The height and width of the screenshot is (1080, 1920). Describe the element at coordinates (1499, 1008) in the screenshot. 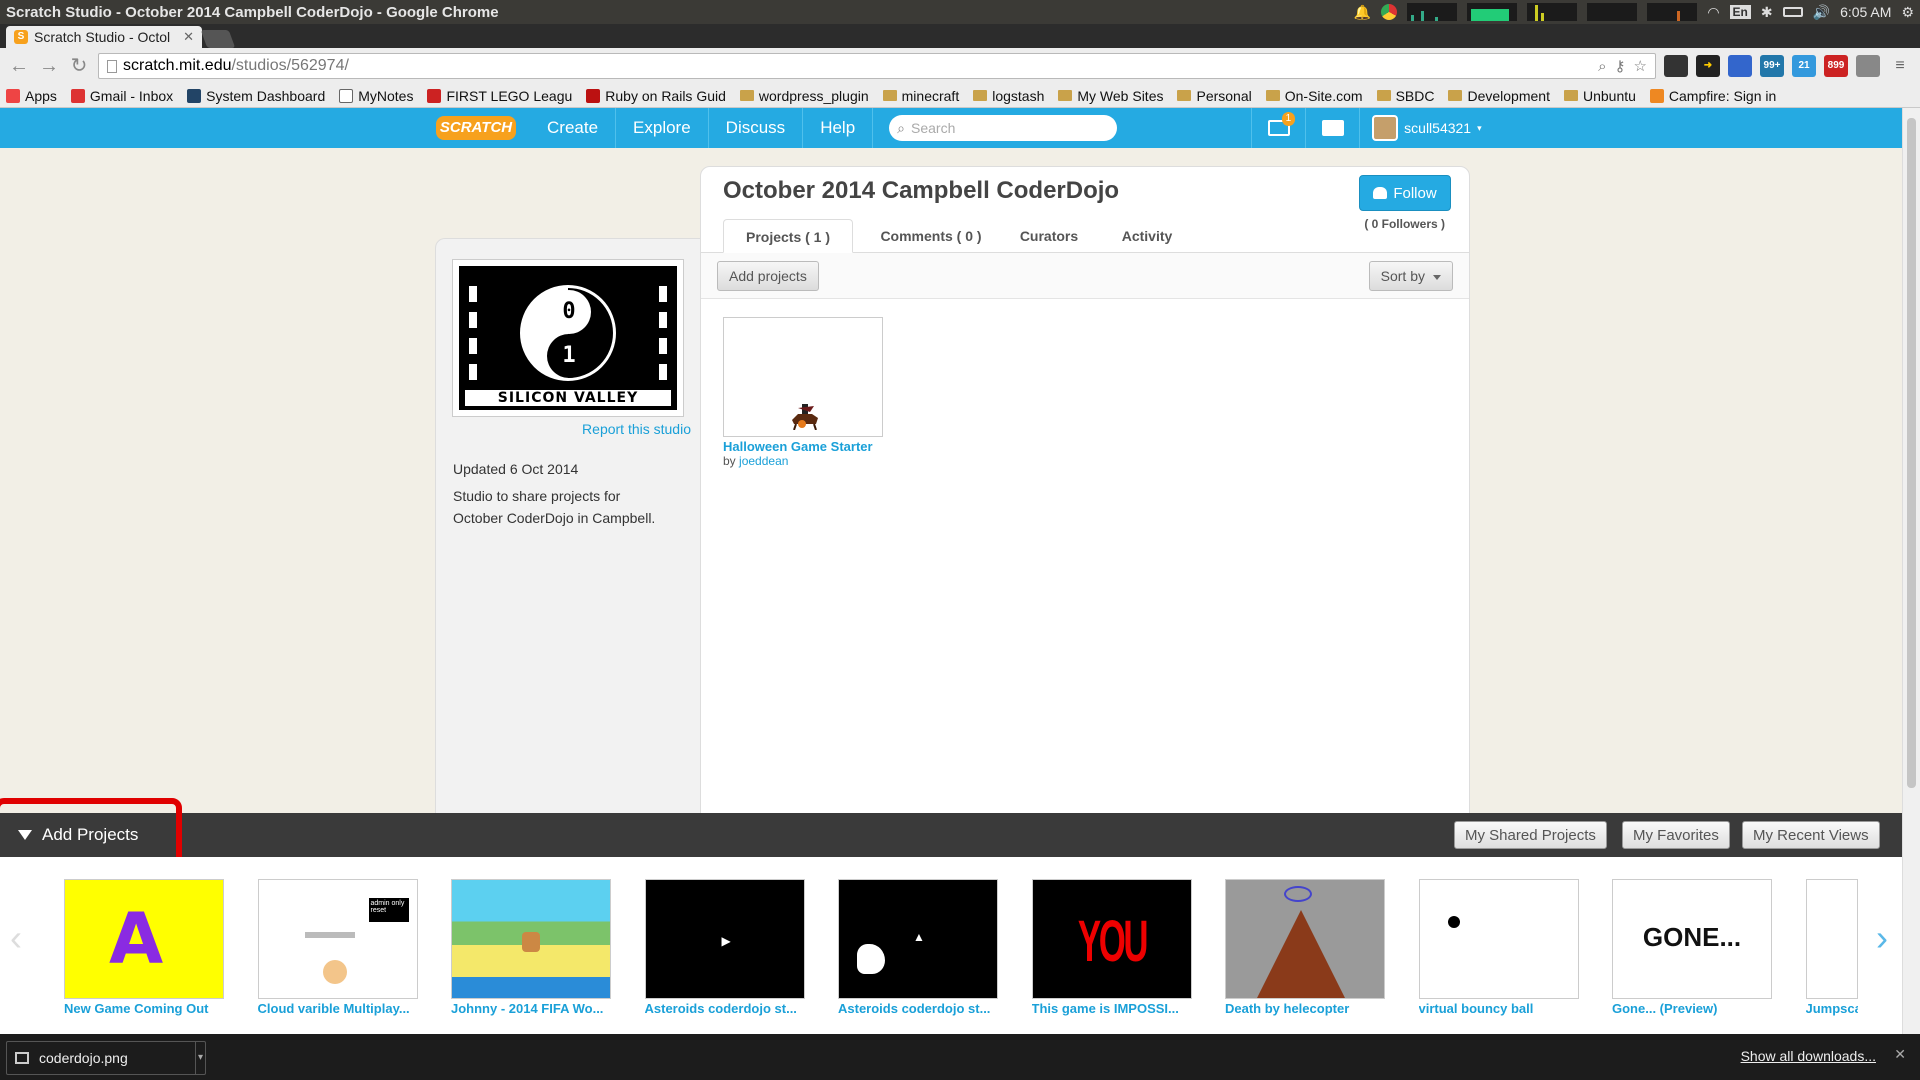

I see `carousel-project-title: virtual bouncy ball` at that location.